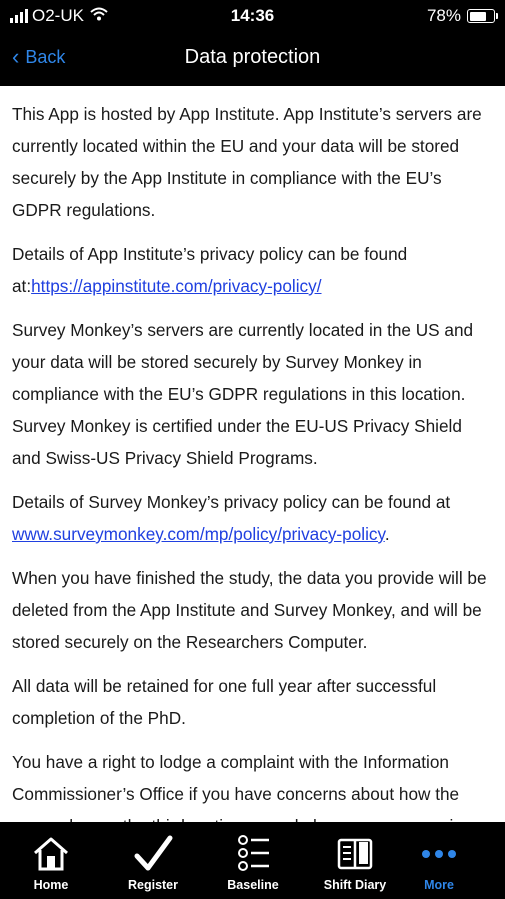 The width and height of the screenshot is (505, 899). Describe the element at coordinates (51, 885) in the screenshot. I see `tab-label-home: Home` at that location.